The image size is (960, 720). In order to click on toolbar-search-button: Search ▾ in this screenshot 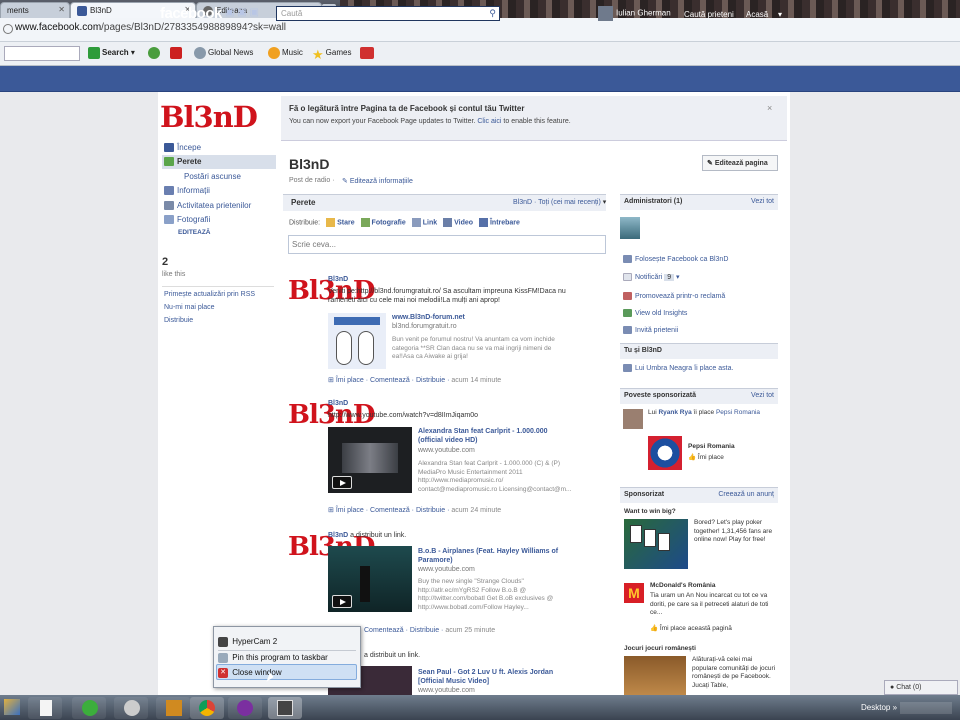, I will do `click(111, 53)`.